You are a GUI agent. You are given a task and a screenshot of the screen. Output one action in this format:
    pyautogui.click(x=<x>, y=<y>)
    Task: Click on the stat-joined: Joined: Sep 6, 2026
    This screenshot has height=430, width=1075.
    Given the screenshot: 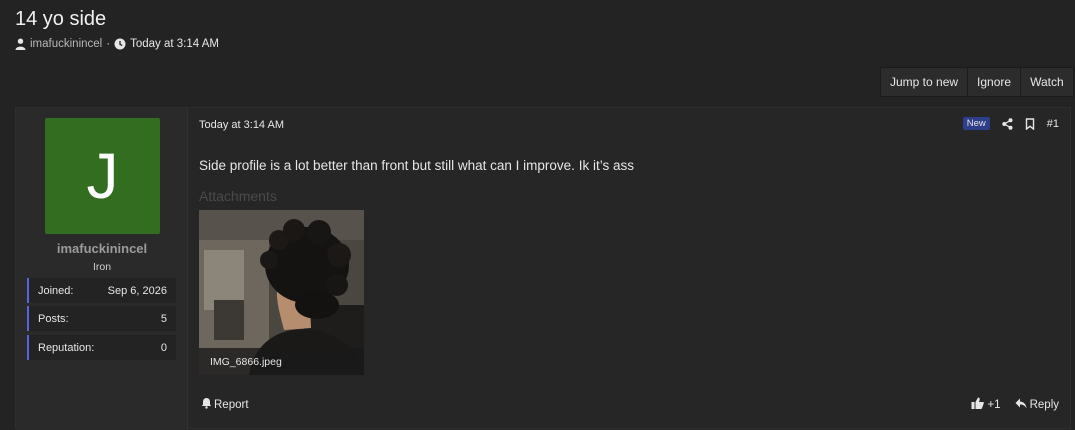 What is the action you would take?
    pyautogui.click(x=101, y=290)
    